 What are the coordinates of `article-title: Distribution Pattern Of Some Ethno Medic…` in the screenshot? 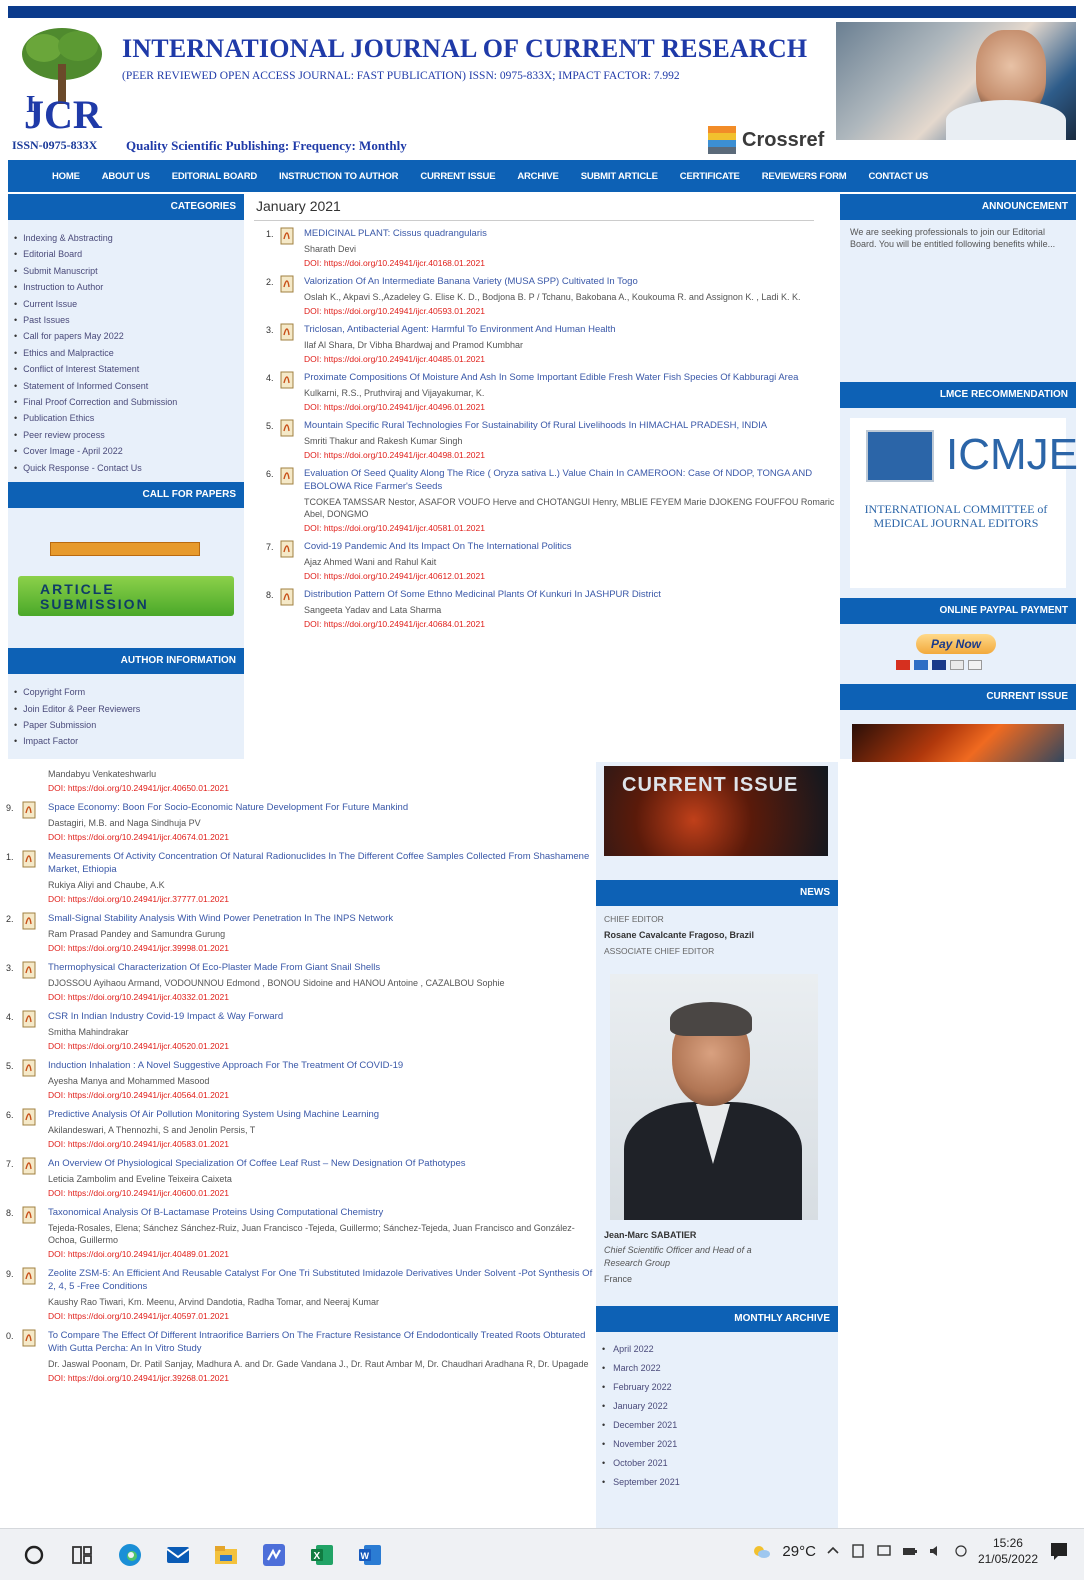 It's located at (571, 594).